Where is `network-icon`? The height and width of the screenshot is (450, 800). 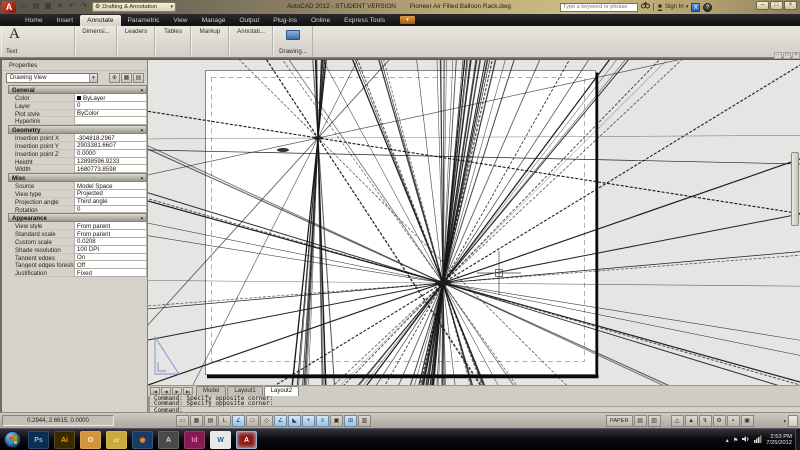
network-icon is located at coordinates (758, 440).